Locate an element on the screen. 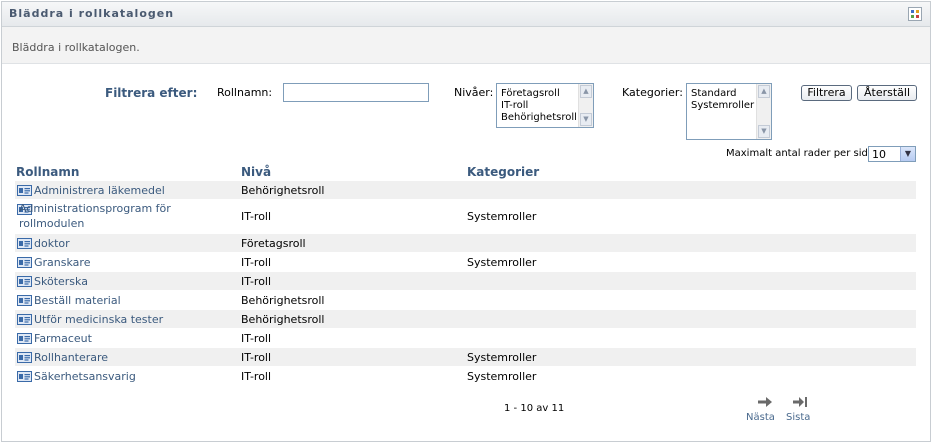  role-name-input is located at coordinates (356, 92).